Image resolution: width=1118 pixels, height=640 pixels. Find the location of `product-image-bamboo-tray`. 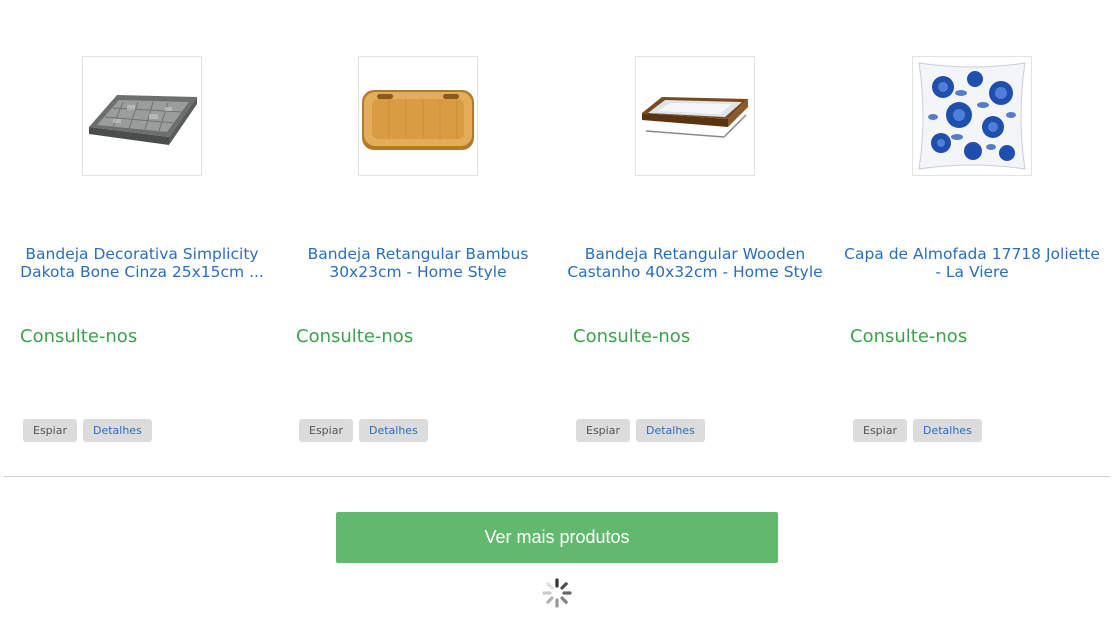

product-image-bamboo-tray is located at coordinates (418, 116).